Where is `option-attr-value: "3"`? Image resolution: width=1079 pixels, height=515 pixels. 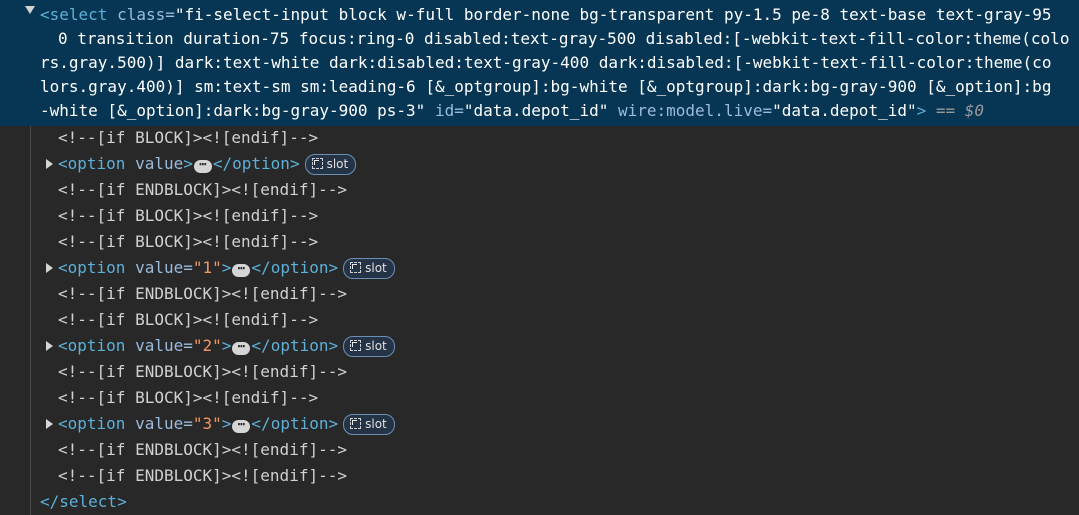 option-attr-value: "3" is located at coordinates (207, 423).